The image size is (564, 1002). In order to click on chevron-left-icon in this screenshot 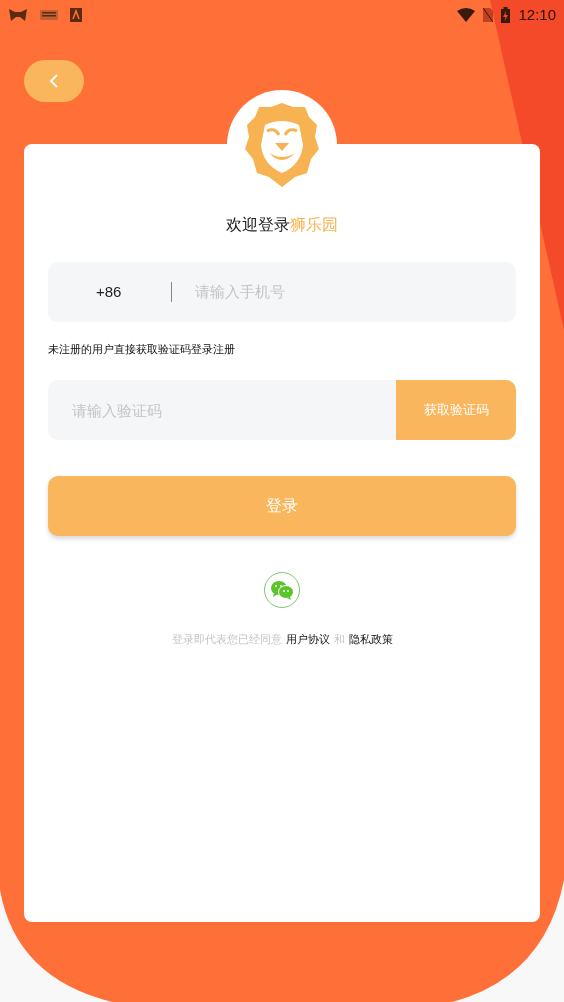, I will do `click(54, 81)`.